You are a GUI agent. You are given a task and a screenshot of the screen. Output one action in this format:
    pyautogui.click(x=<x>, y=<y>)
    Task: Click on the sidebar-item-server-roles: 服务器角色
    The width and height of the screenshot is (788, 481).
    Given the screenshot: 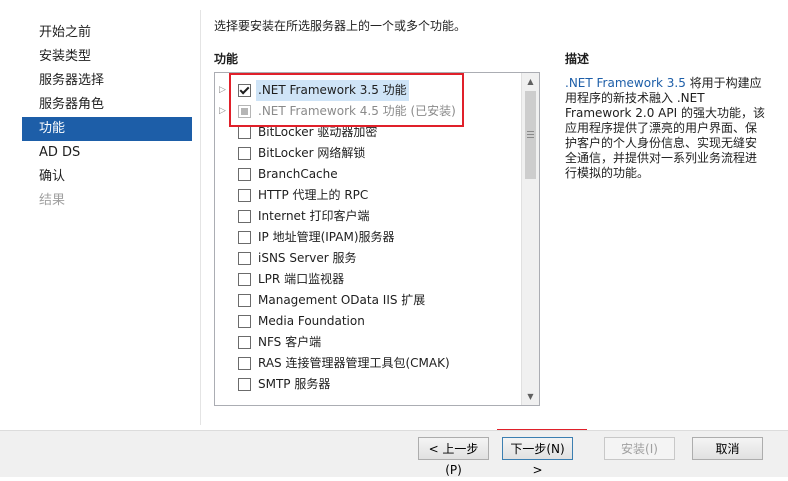 What is the action you would take?
    pyautogui.click(x=107, y=105)
    